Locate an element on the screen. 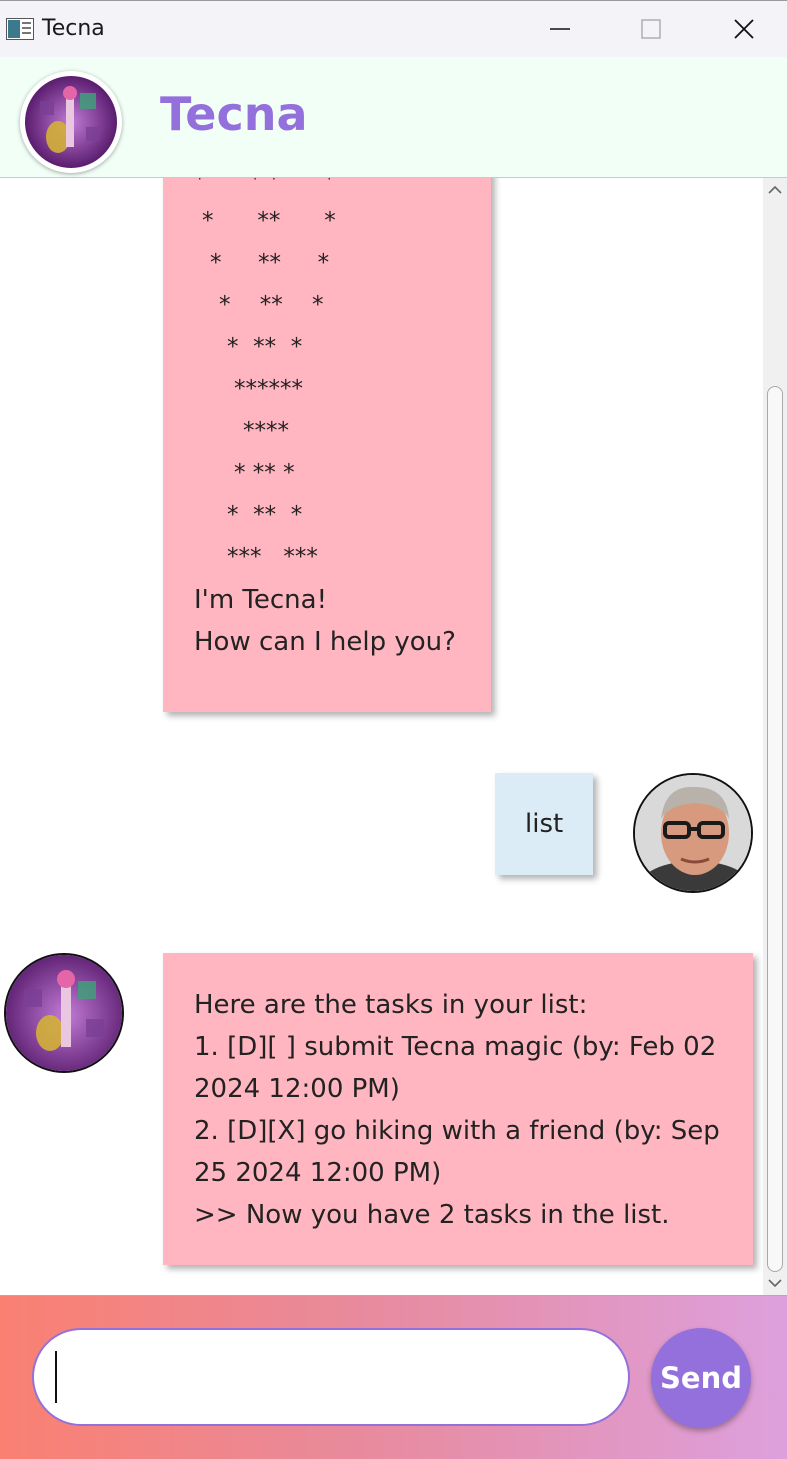  message-input is located at coordinates (331, 1377).